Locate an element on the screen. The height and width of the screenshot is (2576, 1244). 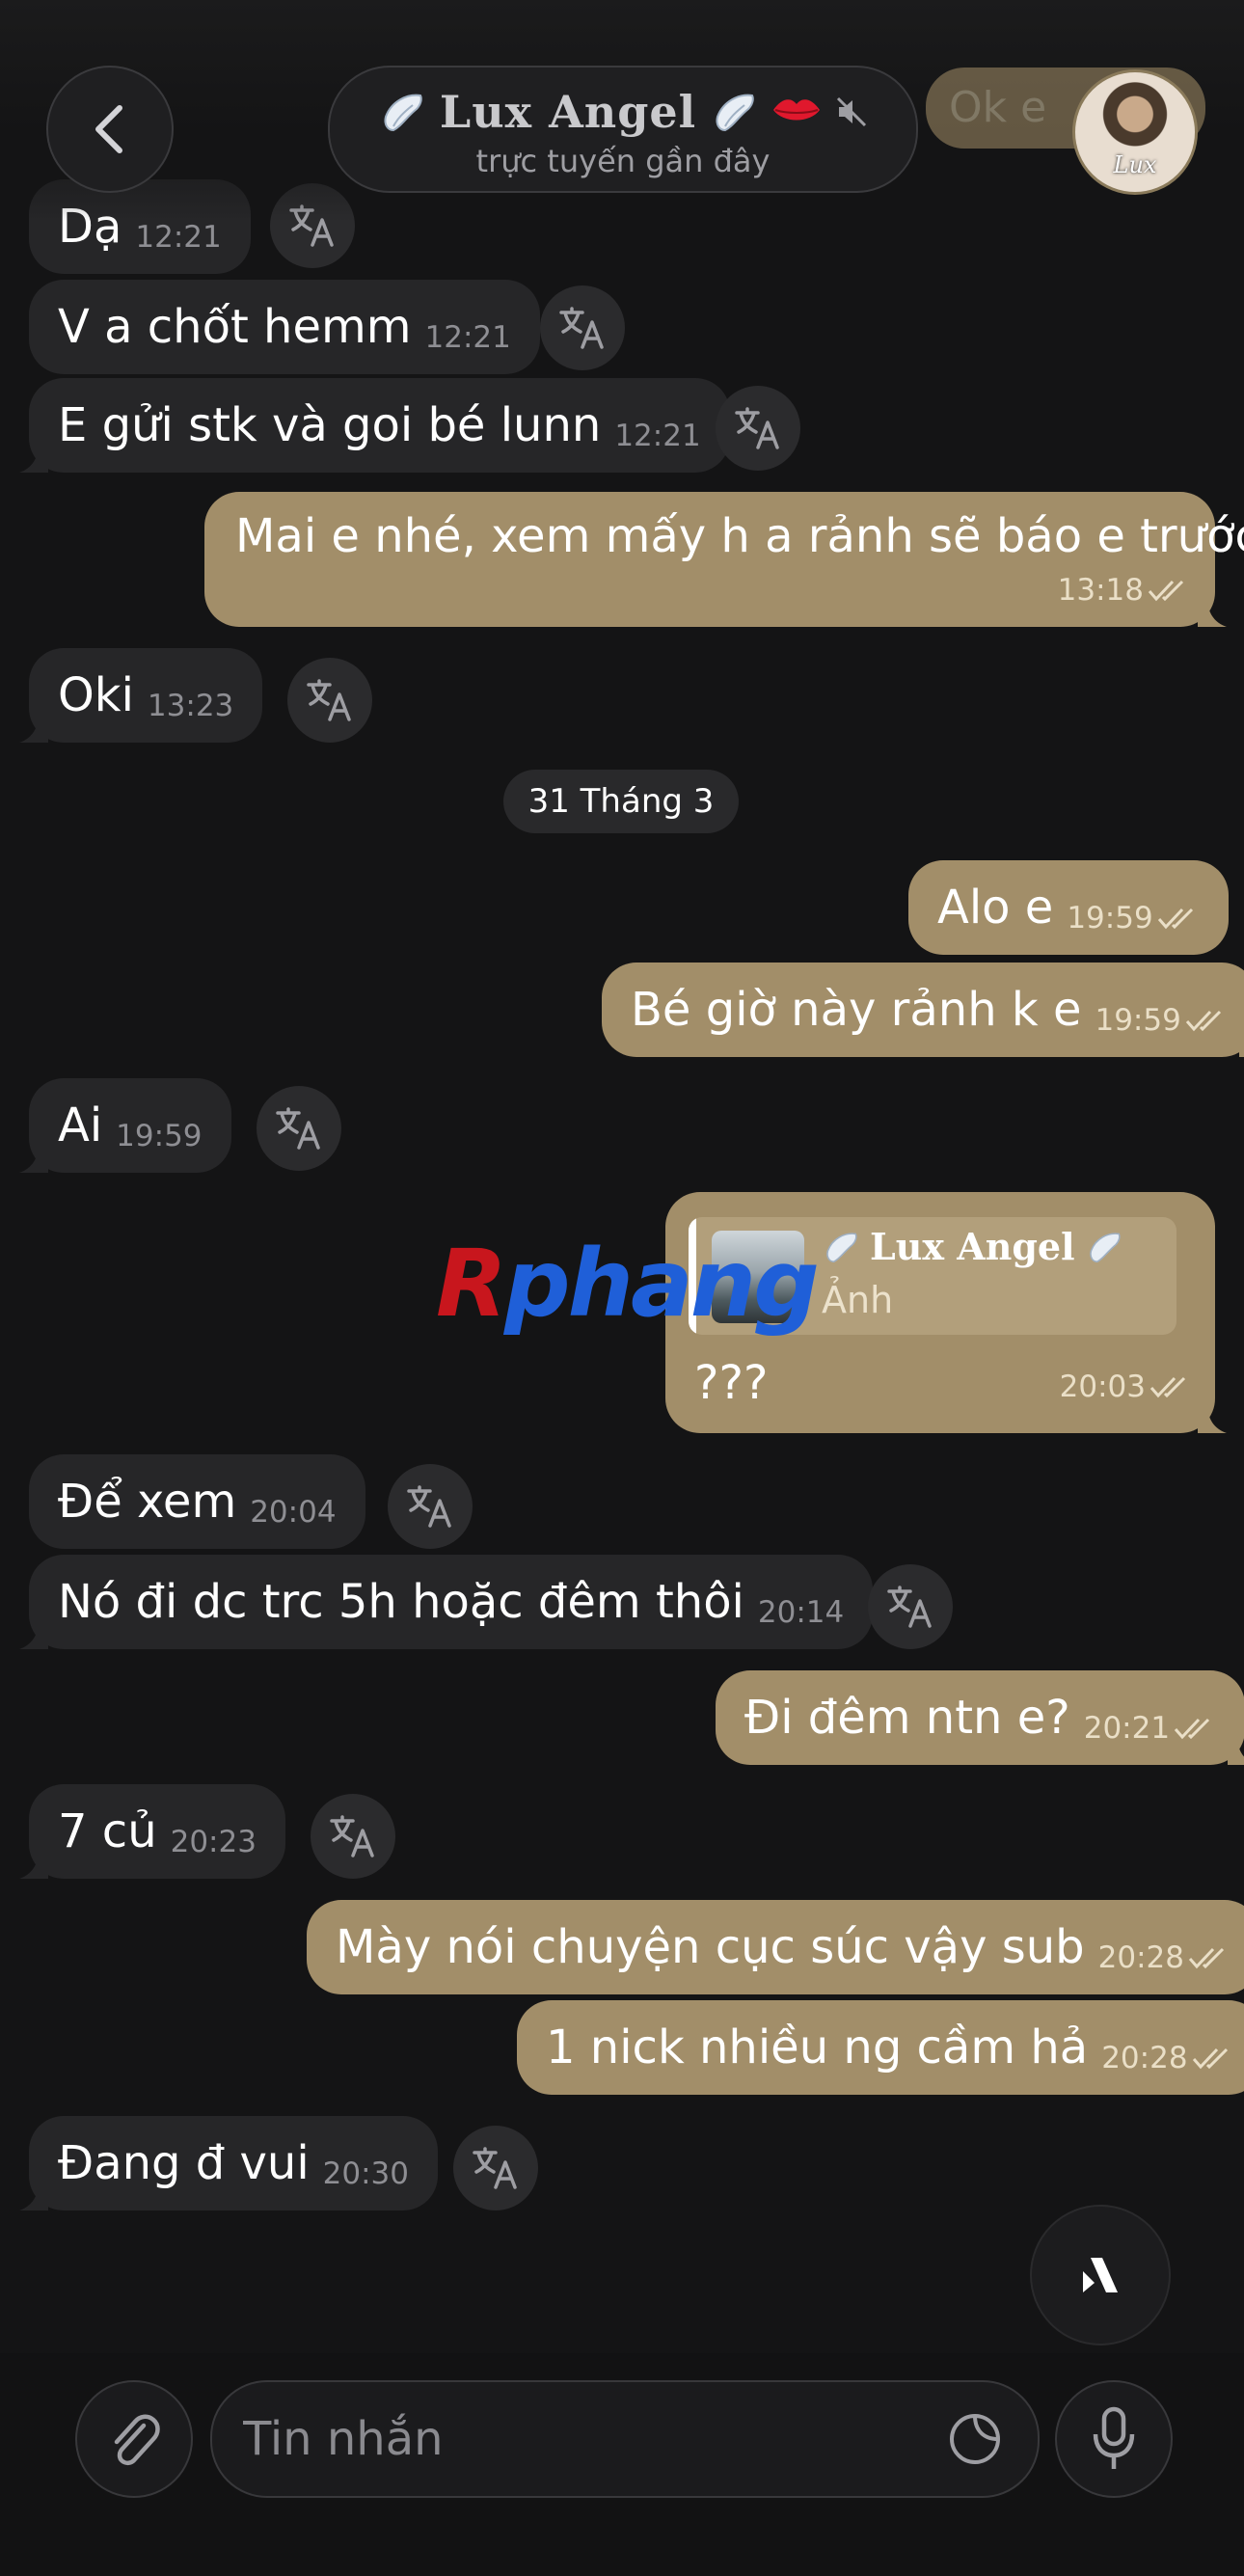
message-time: 20:21 is located at coordinates (1127, 1728).